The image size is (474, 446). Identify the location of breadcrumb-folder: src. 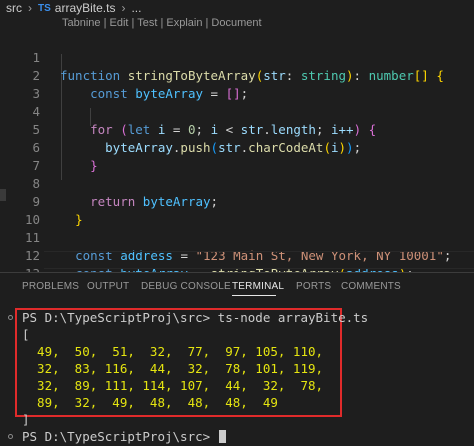
(14, 8).